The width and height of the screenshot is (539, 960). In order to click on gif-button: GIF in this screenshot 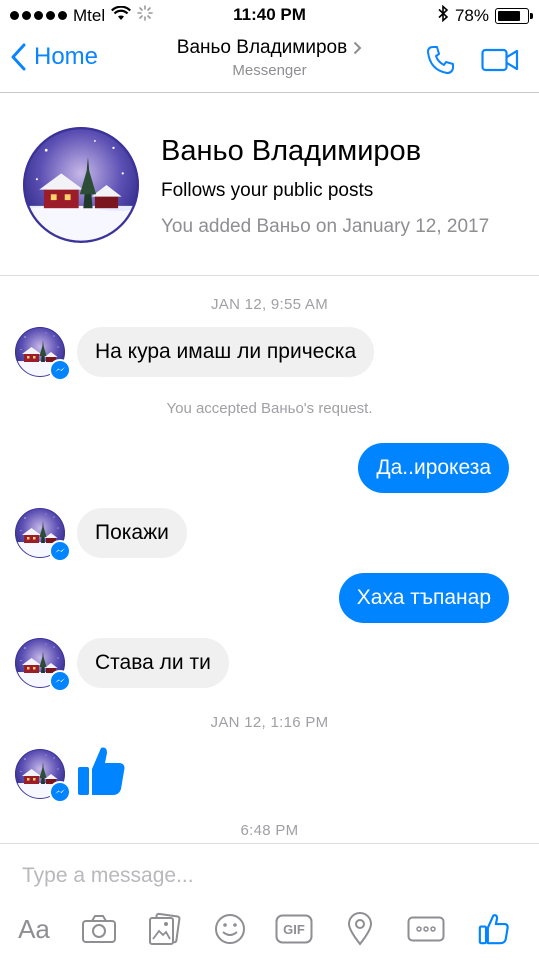, I will do `click(294, 929)`.